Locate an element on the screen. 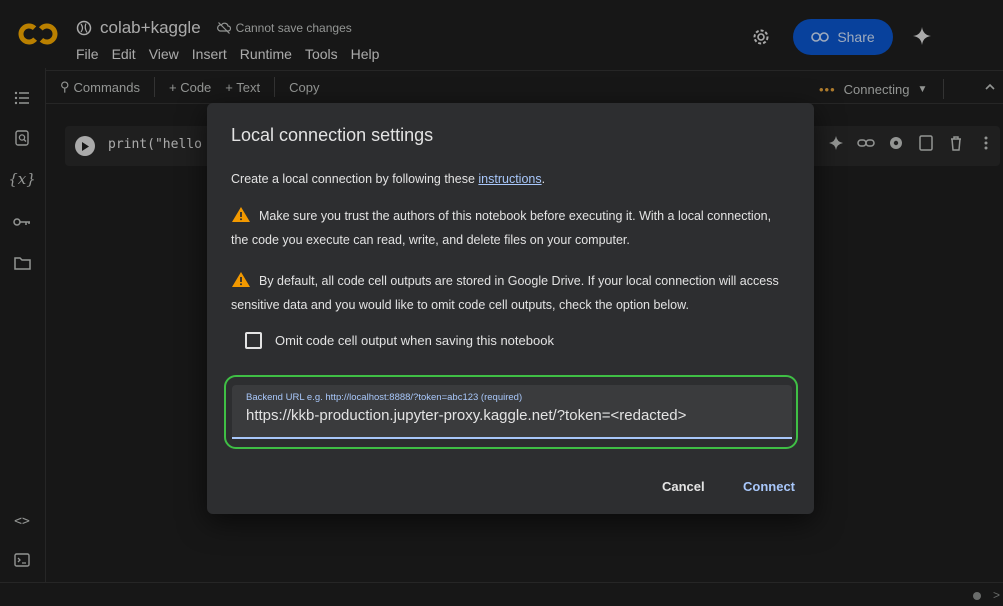 This screenshot has height=606, width=1003. cancel-button: Cancel is located at coordinates (683, 486).